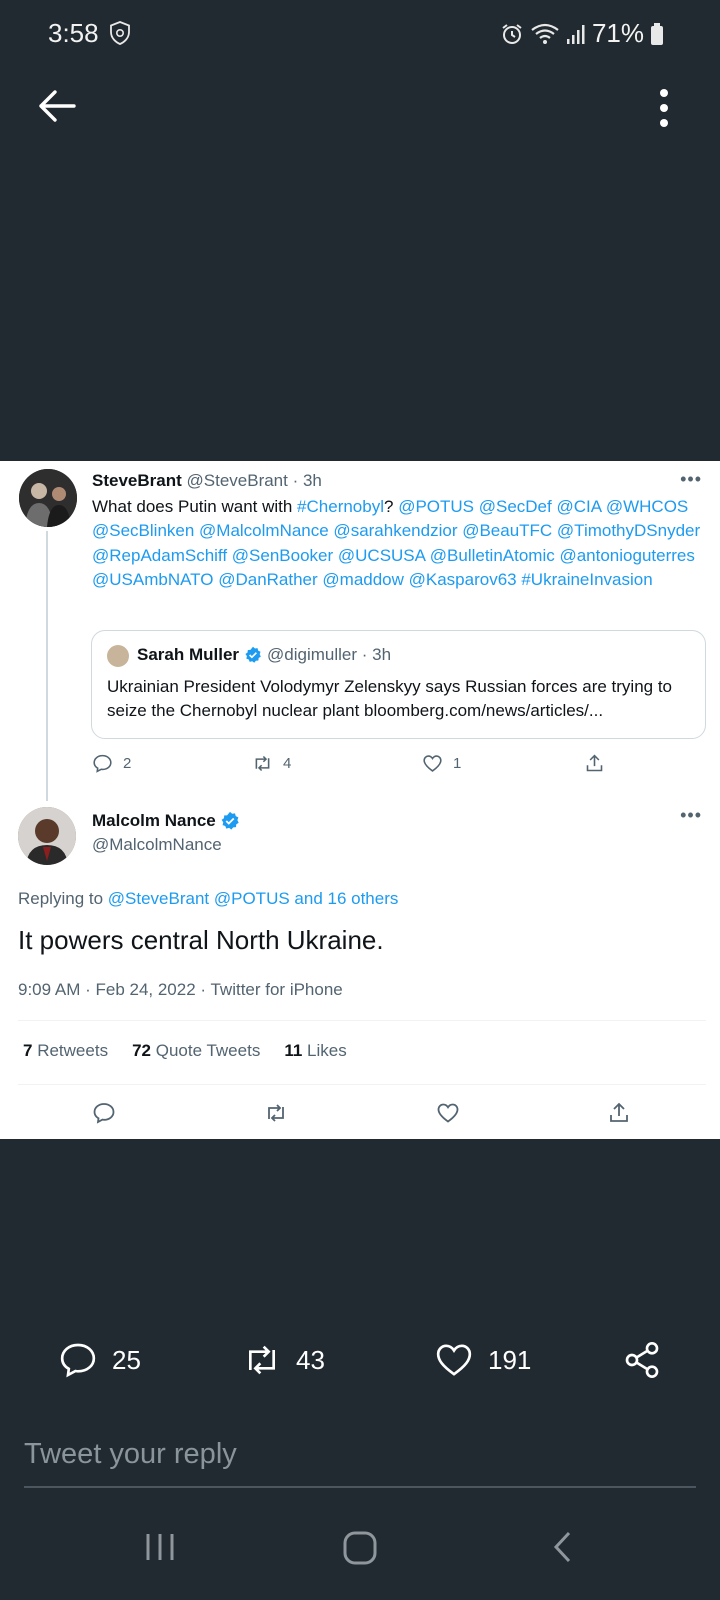 This screenshot has height=1600, width=720. I want to click on system-navbar, so click(360, 1552).